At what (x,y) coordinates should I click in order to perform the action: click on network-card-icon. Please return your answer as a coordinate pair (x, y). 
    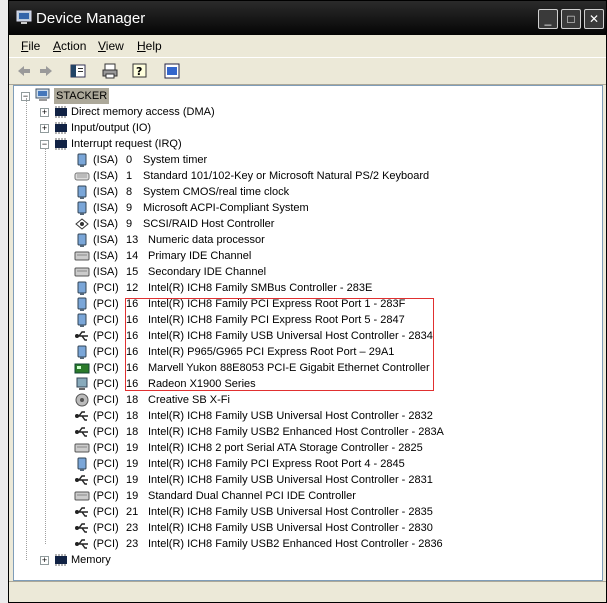
    Looking at the image, I should click on (82, 368).